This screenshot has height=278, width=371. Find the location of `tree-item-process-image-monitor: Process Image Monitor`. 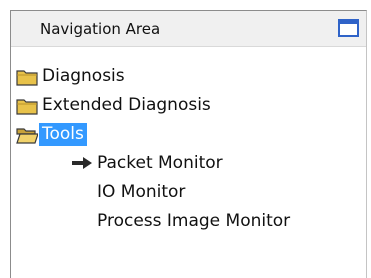

tree-item-process-image-monitor: Process Image Monitor is located at coordinates (226, 222).